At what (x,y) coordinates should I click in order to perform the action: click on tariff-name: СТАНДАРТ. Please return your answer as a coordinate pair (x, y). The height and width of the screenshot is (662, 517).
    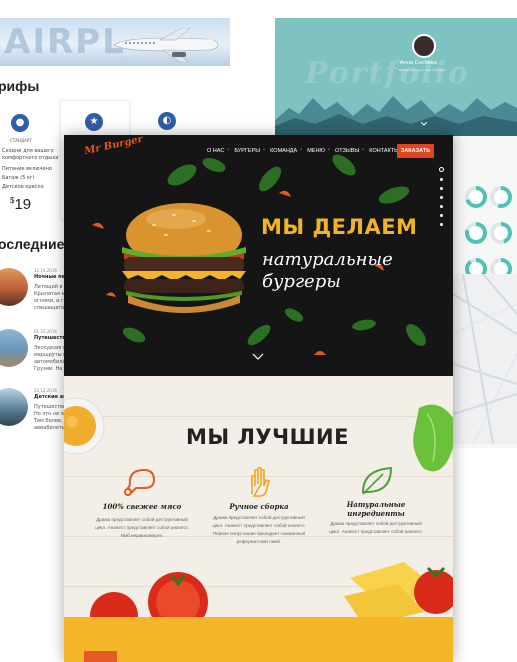
    Looking at the image, I should click on (21, 140).